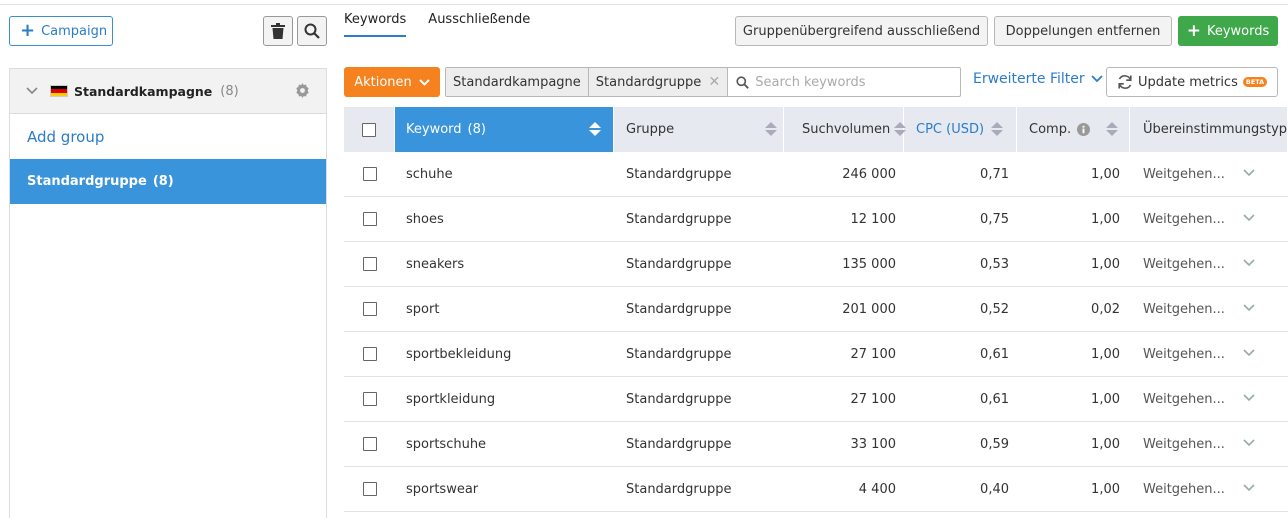 This screenshot has width=1288, height=518. What do you see at coordinates (392, 82) in the screenshot?
I see `actions-dropdown: Aktionen` at bounding box center [392, 82].